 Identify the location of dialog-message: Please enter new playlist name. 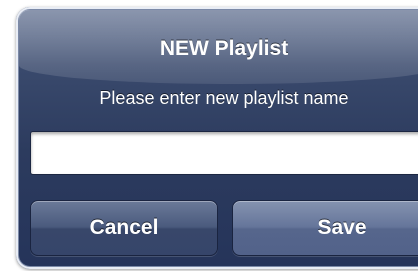
(224, 98).